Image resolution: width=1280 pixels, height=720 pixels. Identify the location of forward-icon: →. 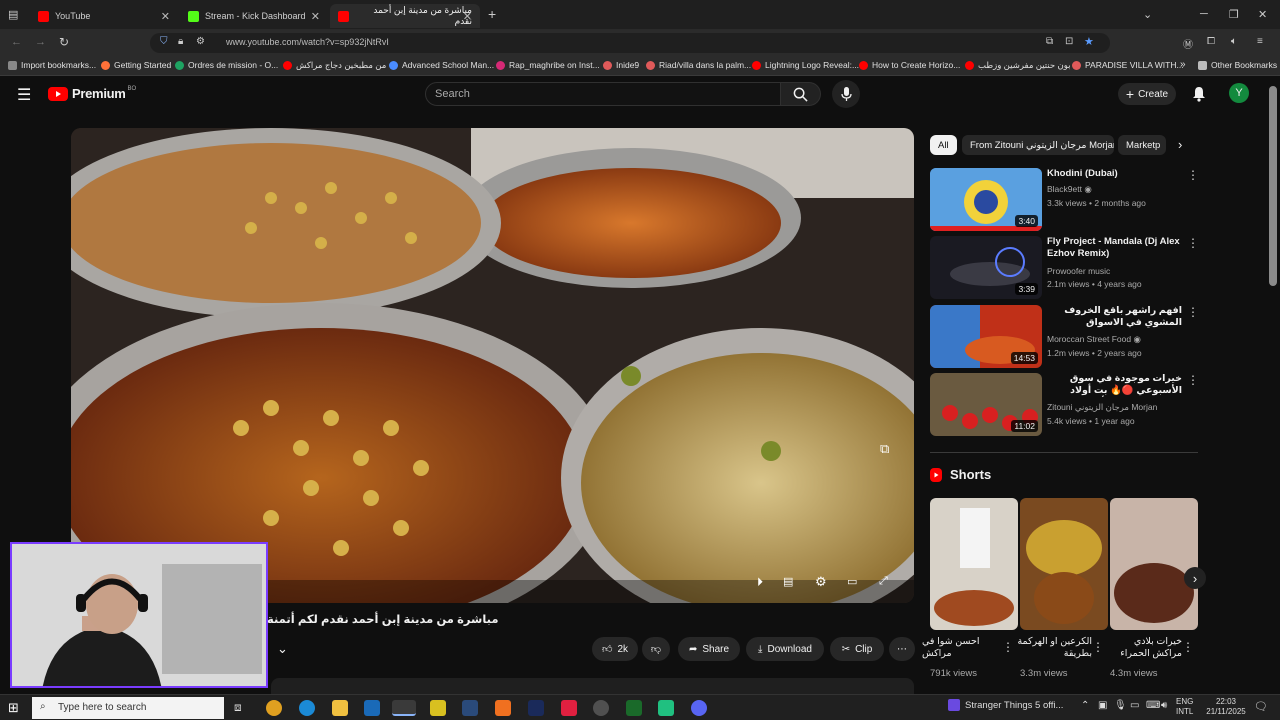
(40, 42).